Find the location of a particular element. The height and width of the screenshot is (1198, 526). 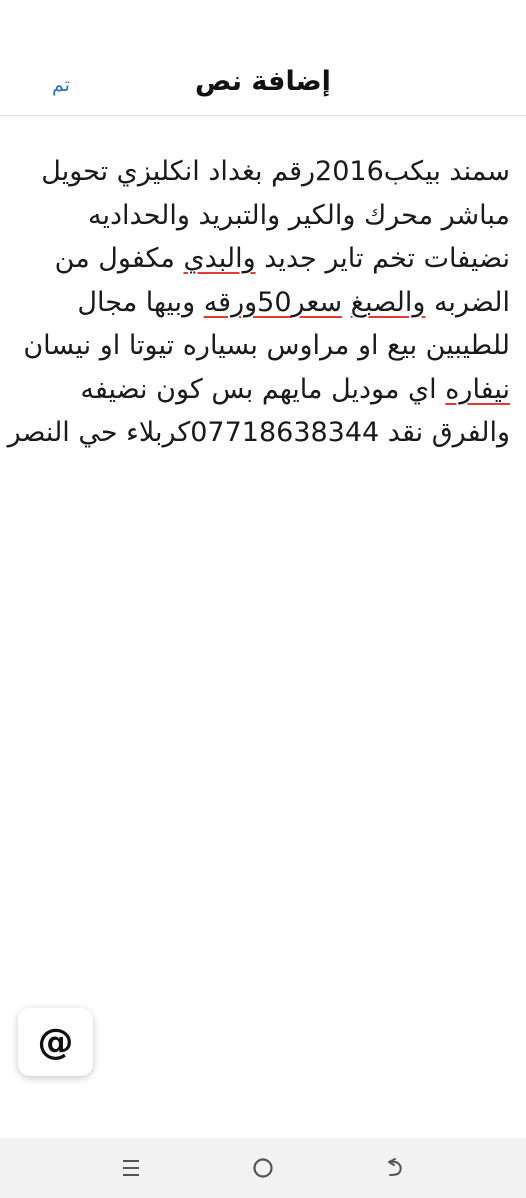

text-segment: نضيفات تخم تاير جديد is located at coordinates (382, 258).